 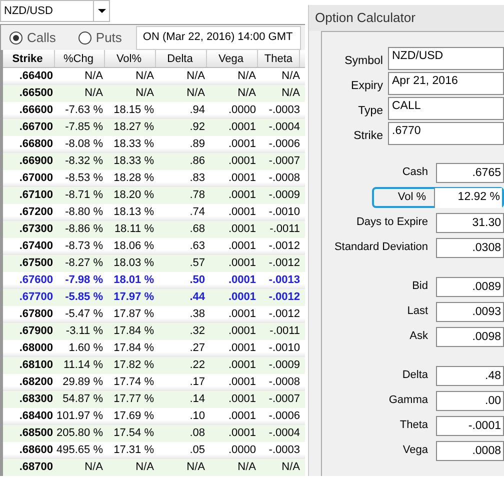 What do you see at coordinates (36, 314) in the screenshot?
I see `table-cell-text: .67800` at bounding box center [36, 314].